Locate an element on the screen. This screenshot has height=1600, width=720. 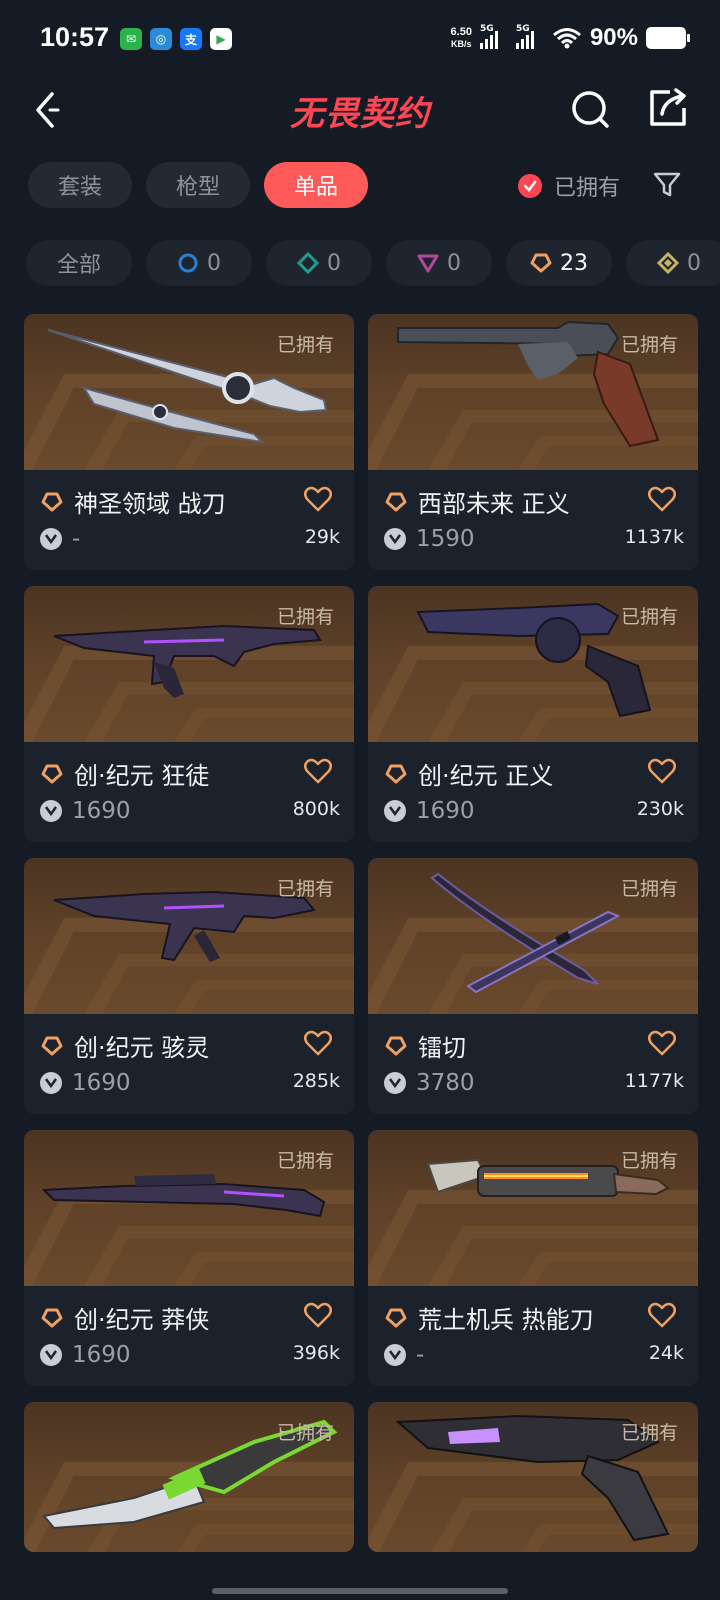
item-price: 1590 is located at coordinates (445, 539).